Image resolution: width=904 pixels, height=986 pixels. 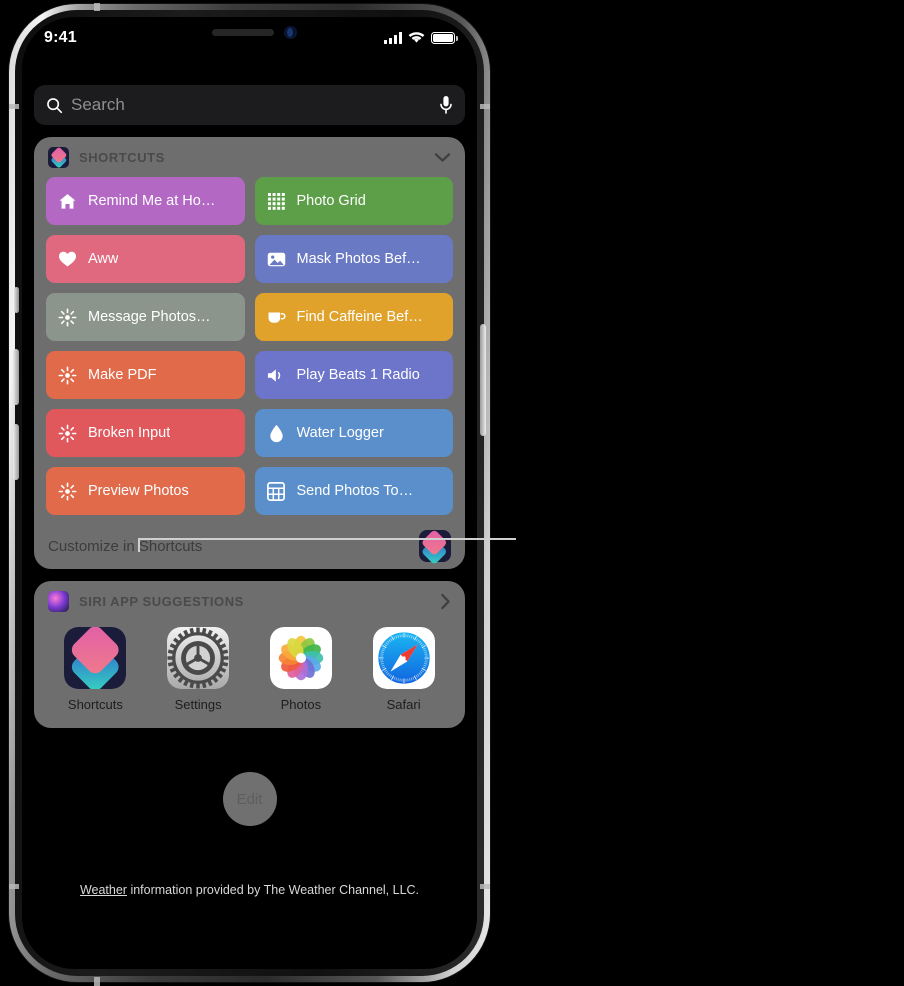 I want to click on status-indicators, so click(x=421, y=37).